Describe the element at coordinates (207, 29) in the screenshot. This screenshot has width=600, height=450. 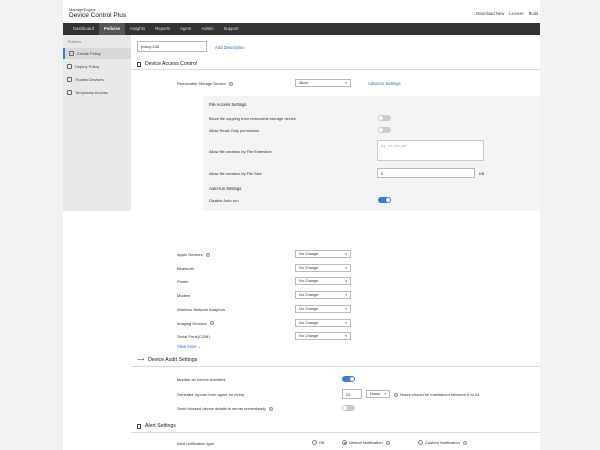
I see `tab-admin: Admin` at that location.